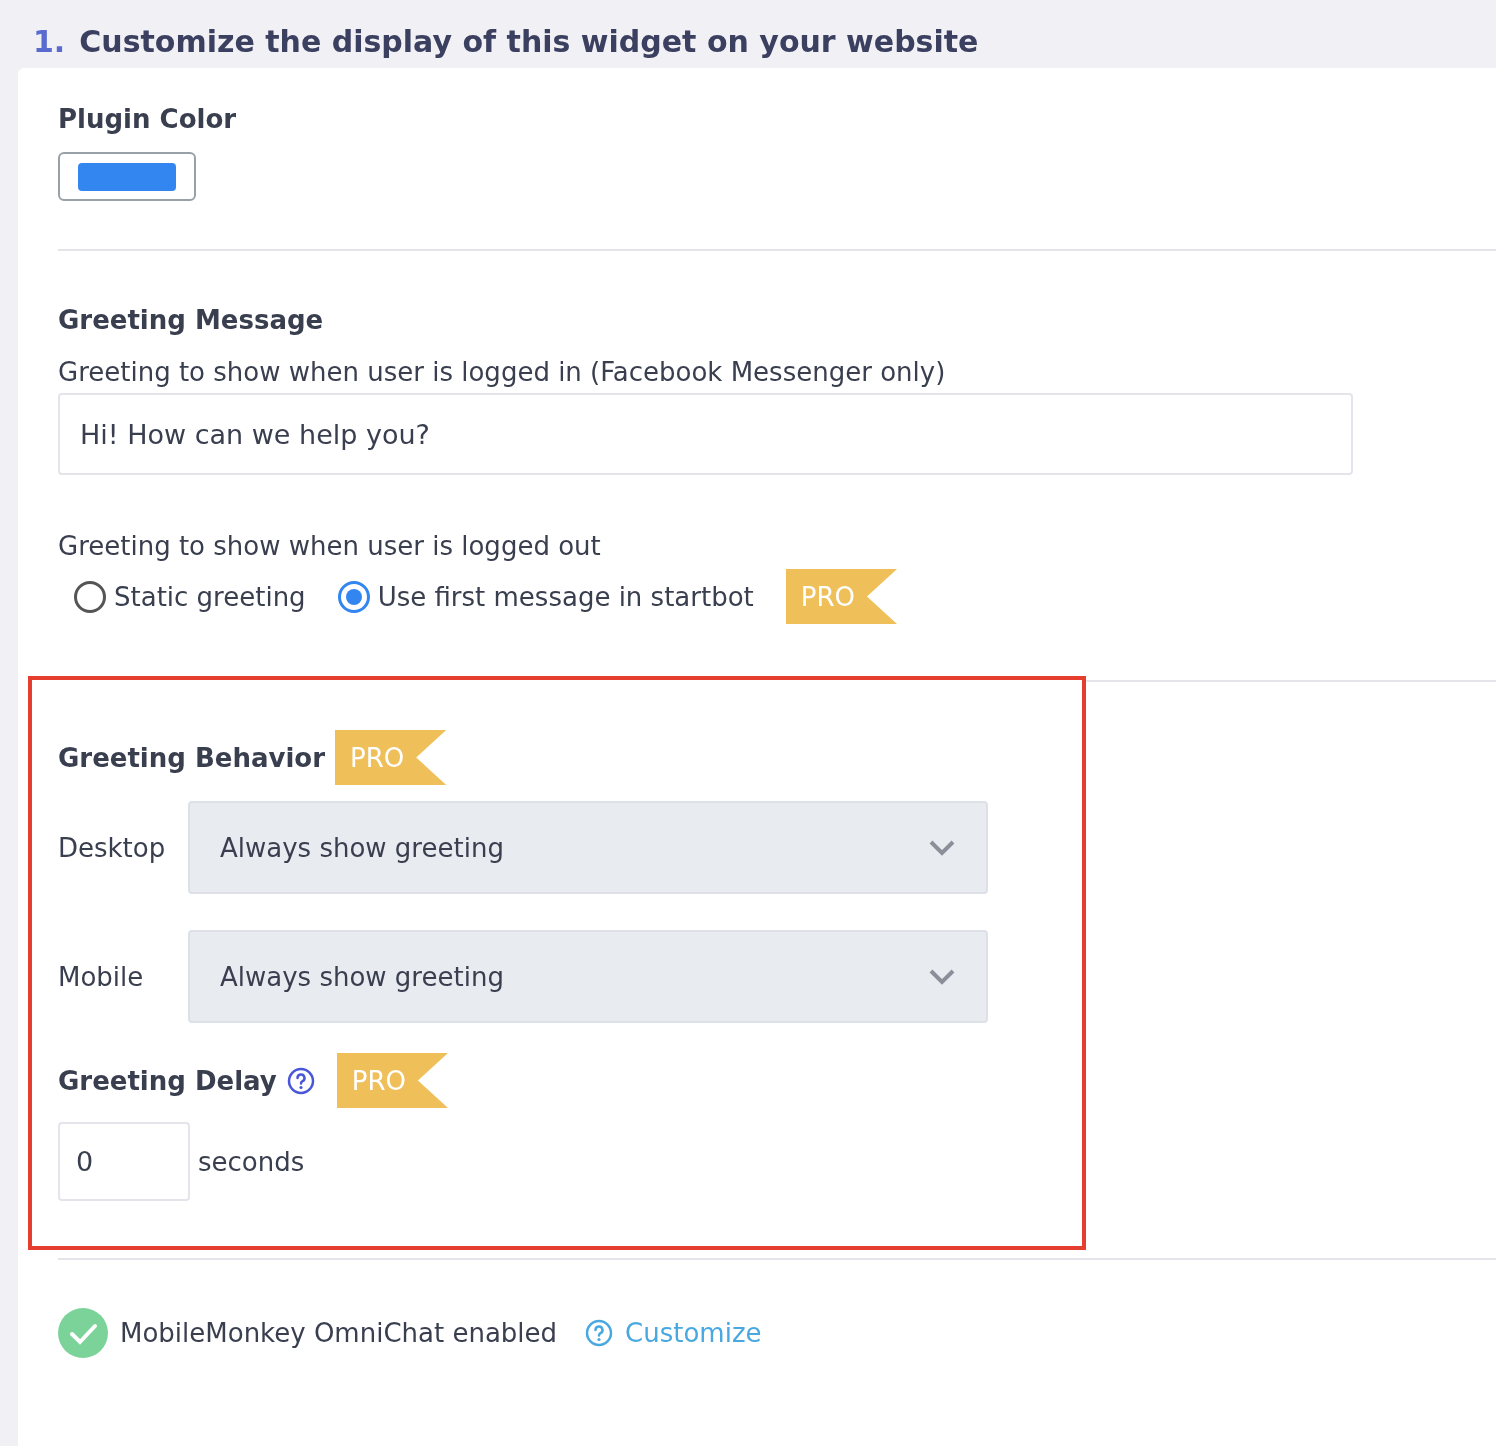  I want to click on field-heading: Greeting Message, so click(191, 320).